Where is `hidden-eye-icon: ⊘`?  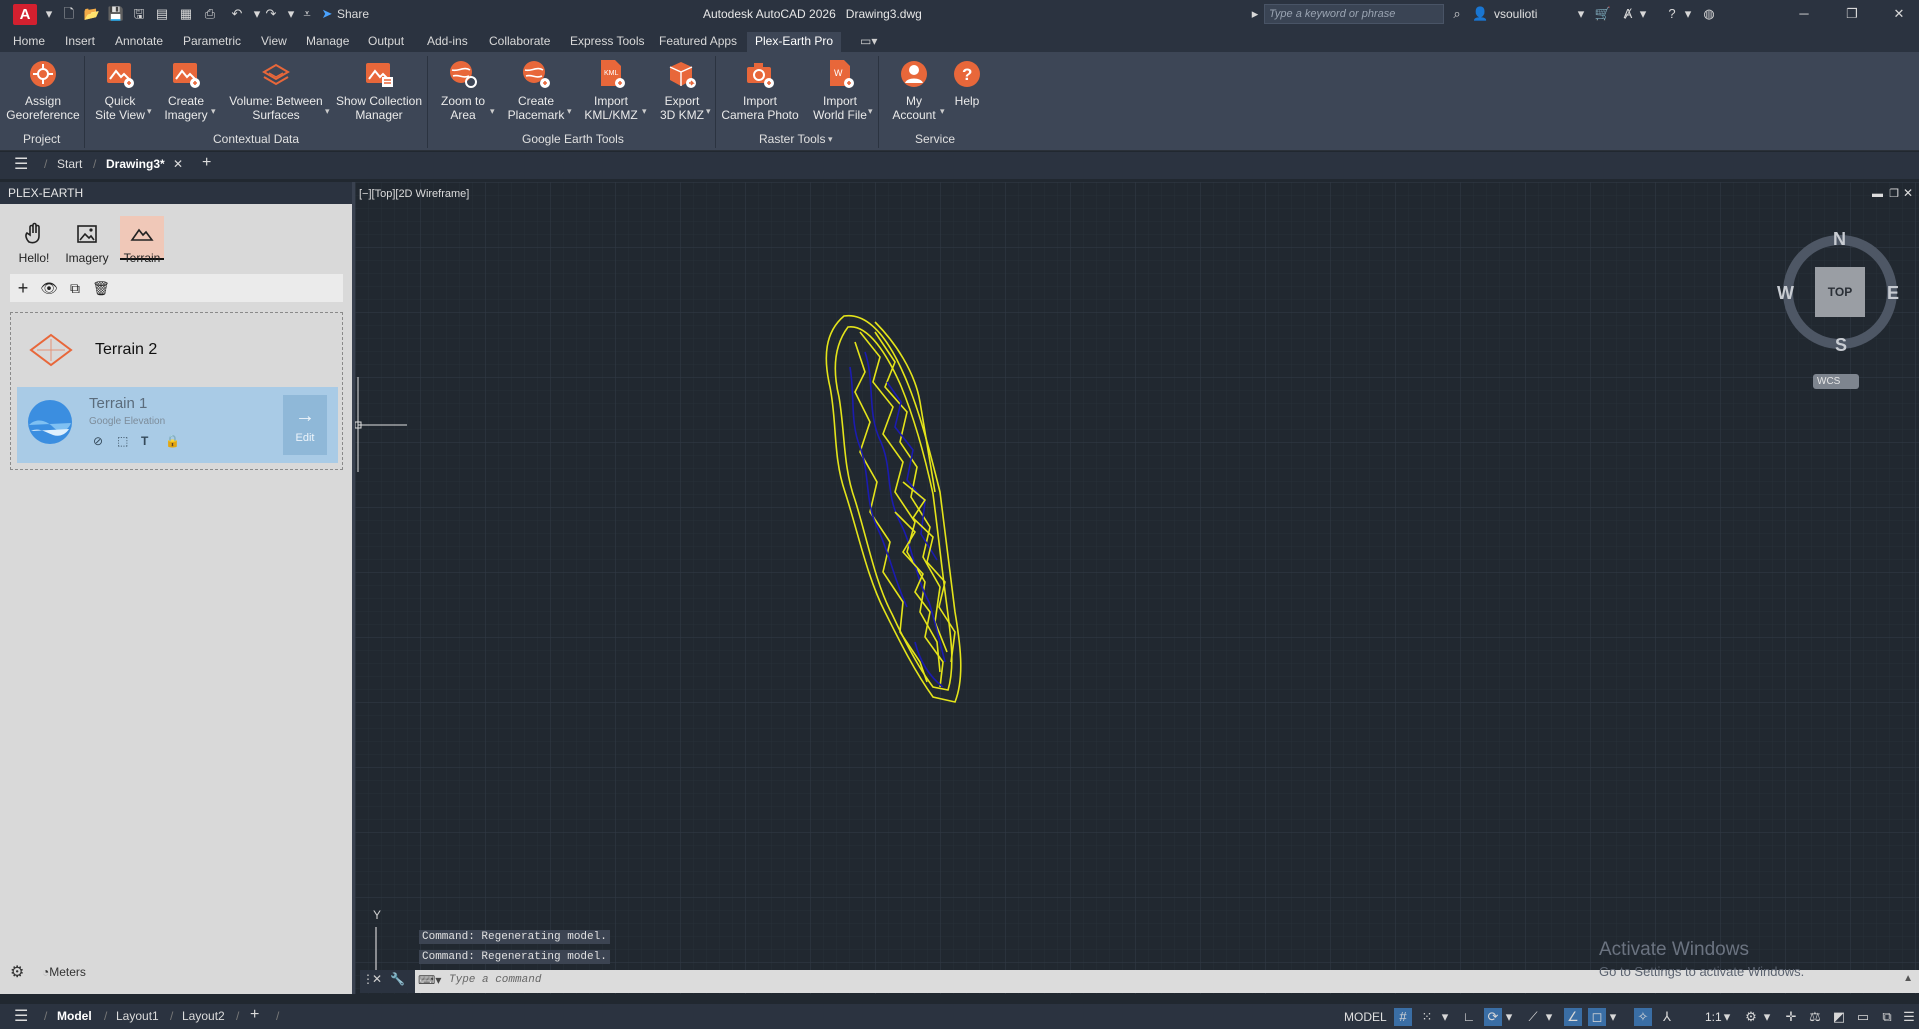 hidden-eye-icon: ⊘ is located at coordinates (101, 441).